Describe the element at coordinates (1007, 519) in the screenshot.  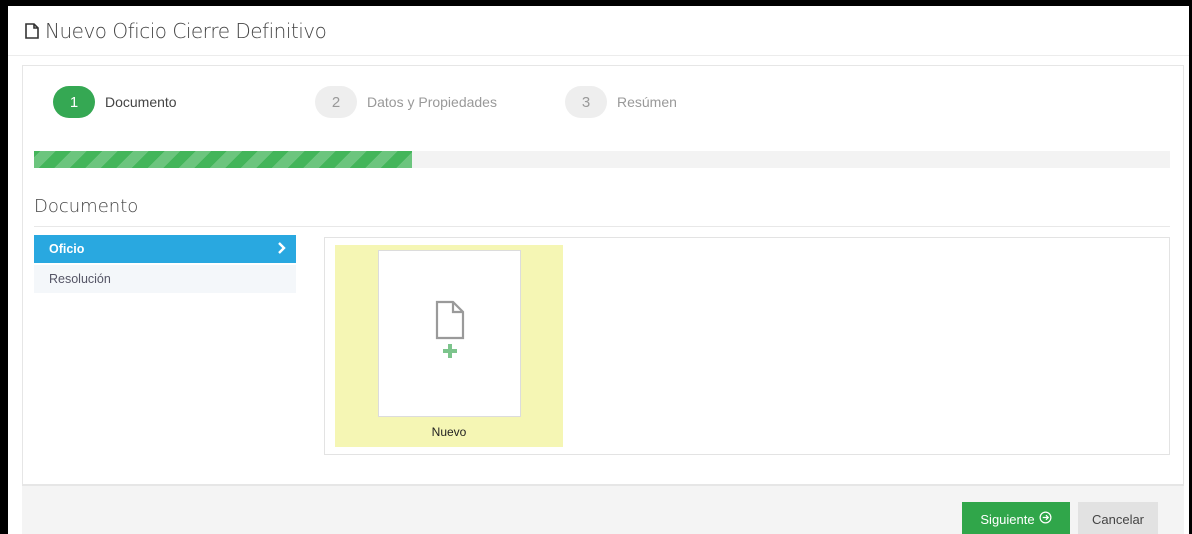
I see `next-button-label: Siguiente` at that location.